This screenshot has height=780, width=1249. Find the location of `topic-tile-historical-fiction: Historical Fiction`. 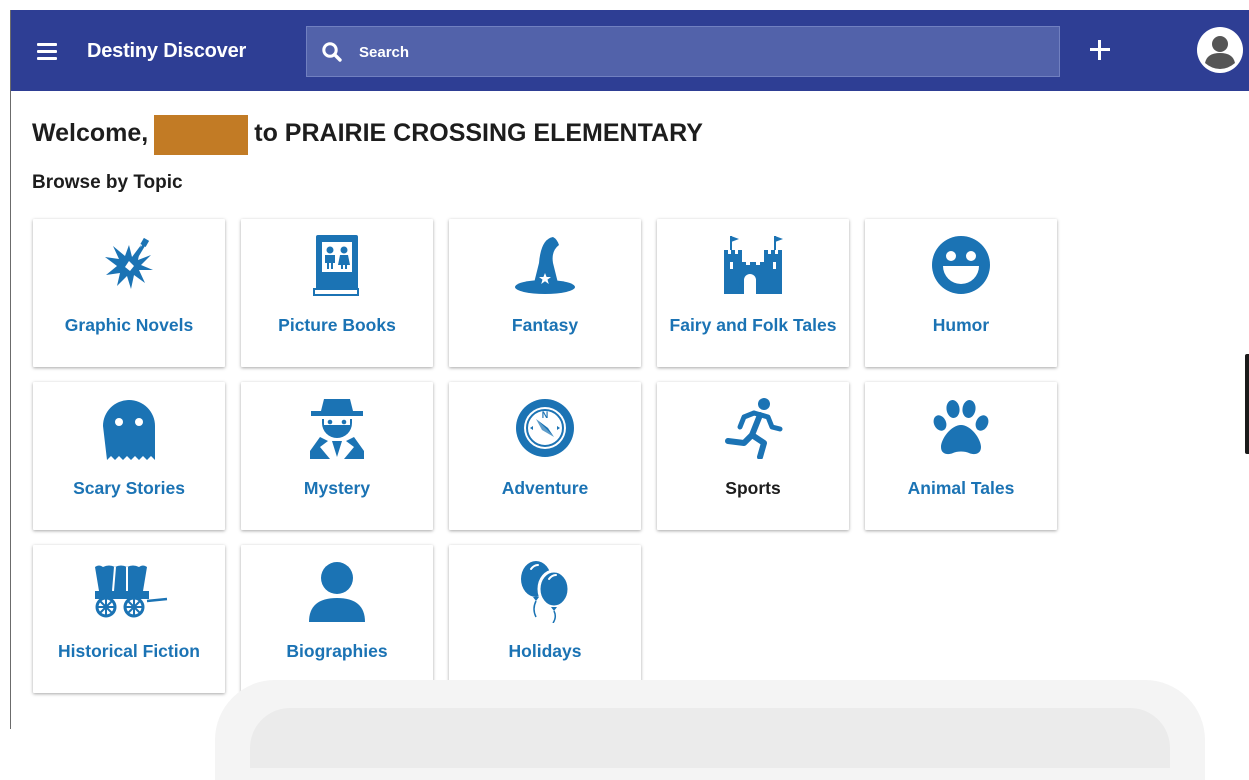

topic-tile-historical-fiction: Historical Fiction is located at coordinates (129, 619).